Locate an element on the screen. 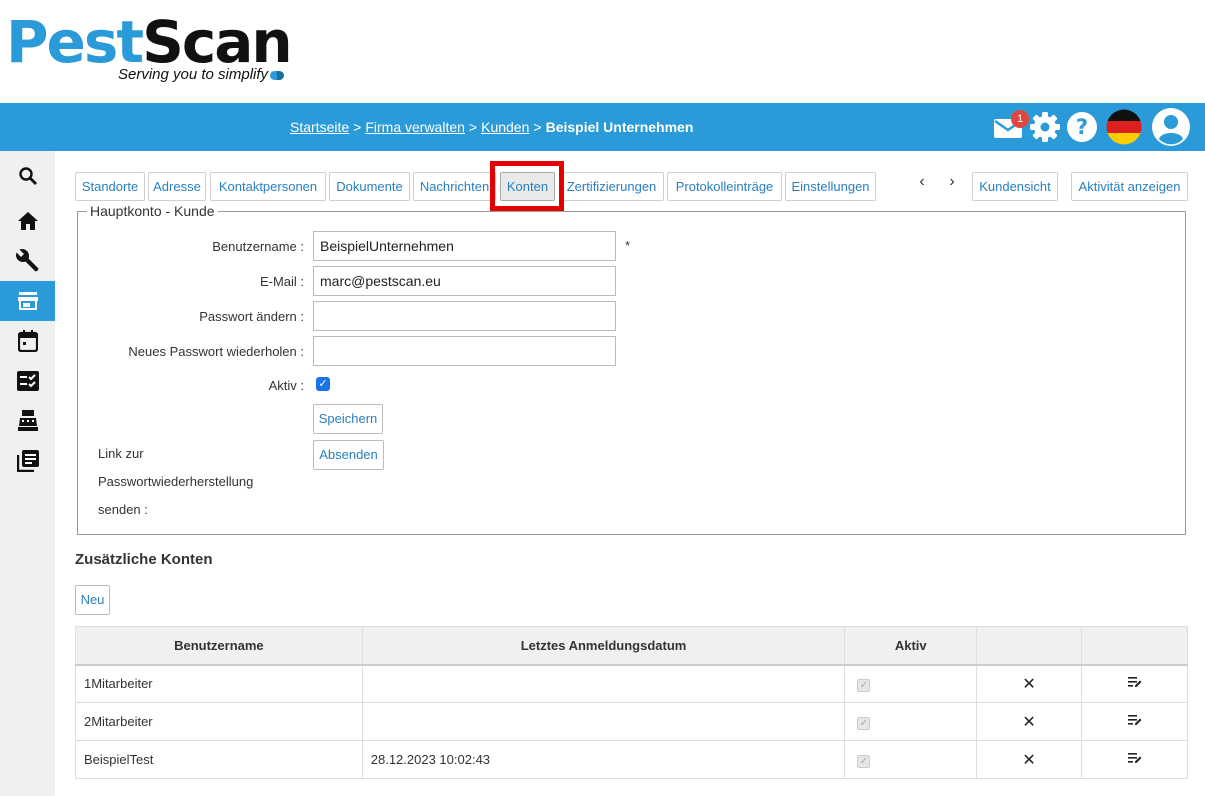 The width and height of the screenshot is (1205, 796). sidebar-item-library is located at coordinates (27, 461).